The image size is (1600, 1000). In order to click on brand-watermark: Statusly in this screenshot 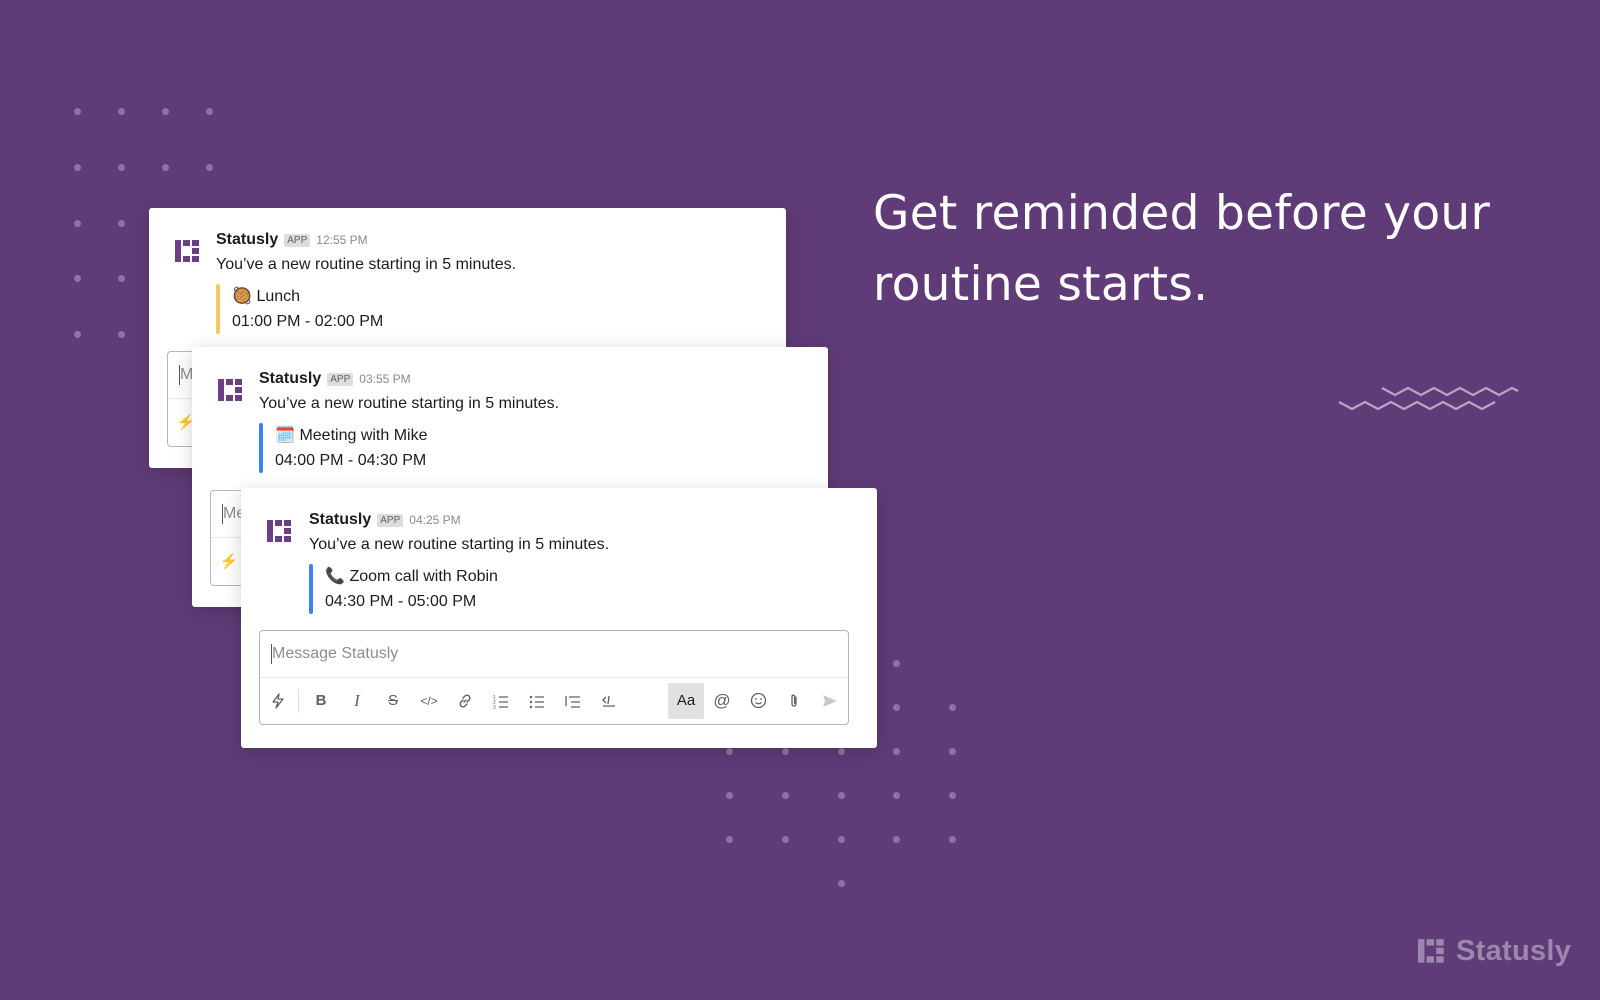, I will do `click(1494, 951)`.